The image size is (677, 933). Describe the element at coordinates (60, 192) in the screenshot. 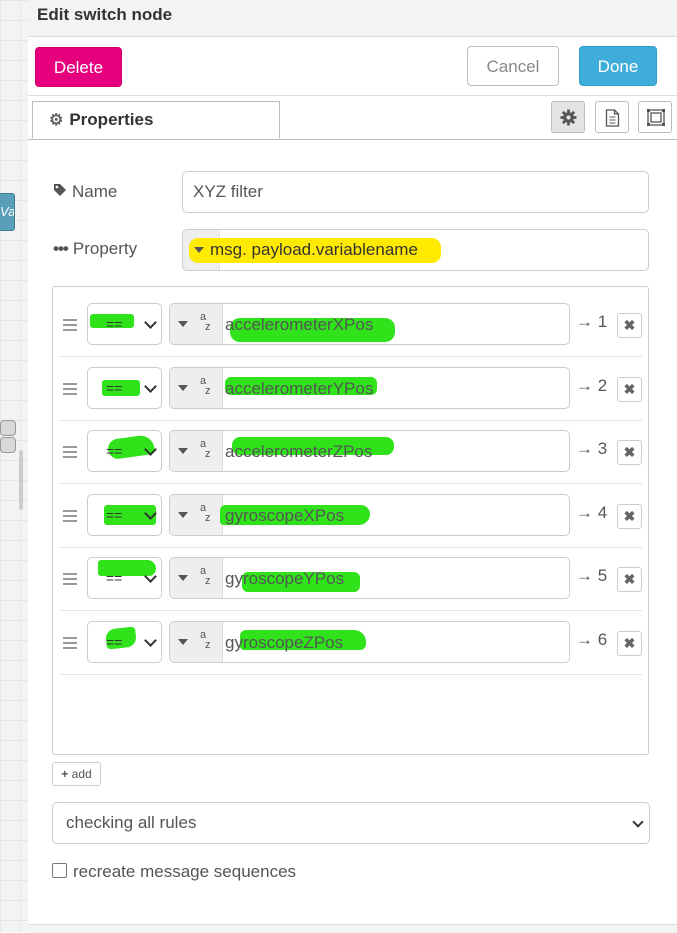

I see `tag-icon` at that location.